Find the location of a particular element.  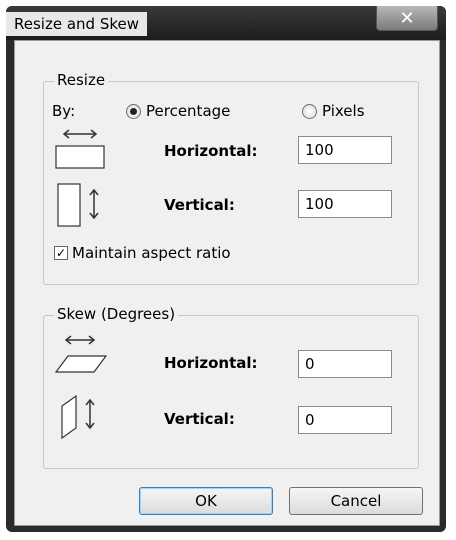

maintain-aspect-label: Maintain aspect ratio is located at coordinates (151, 253).